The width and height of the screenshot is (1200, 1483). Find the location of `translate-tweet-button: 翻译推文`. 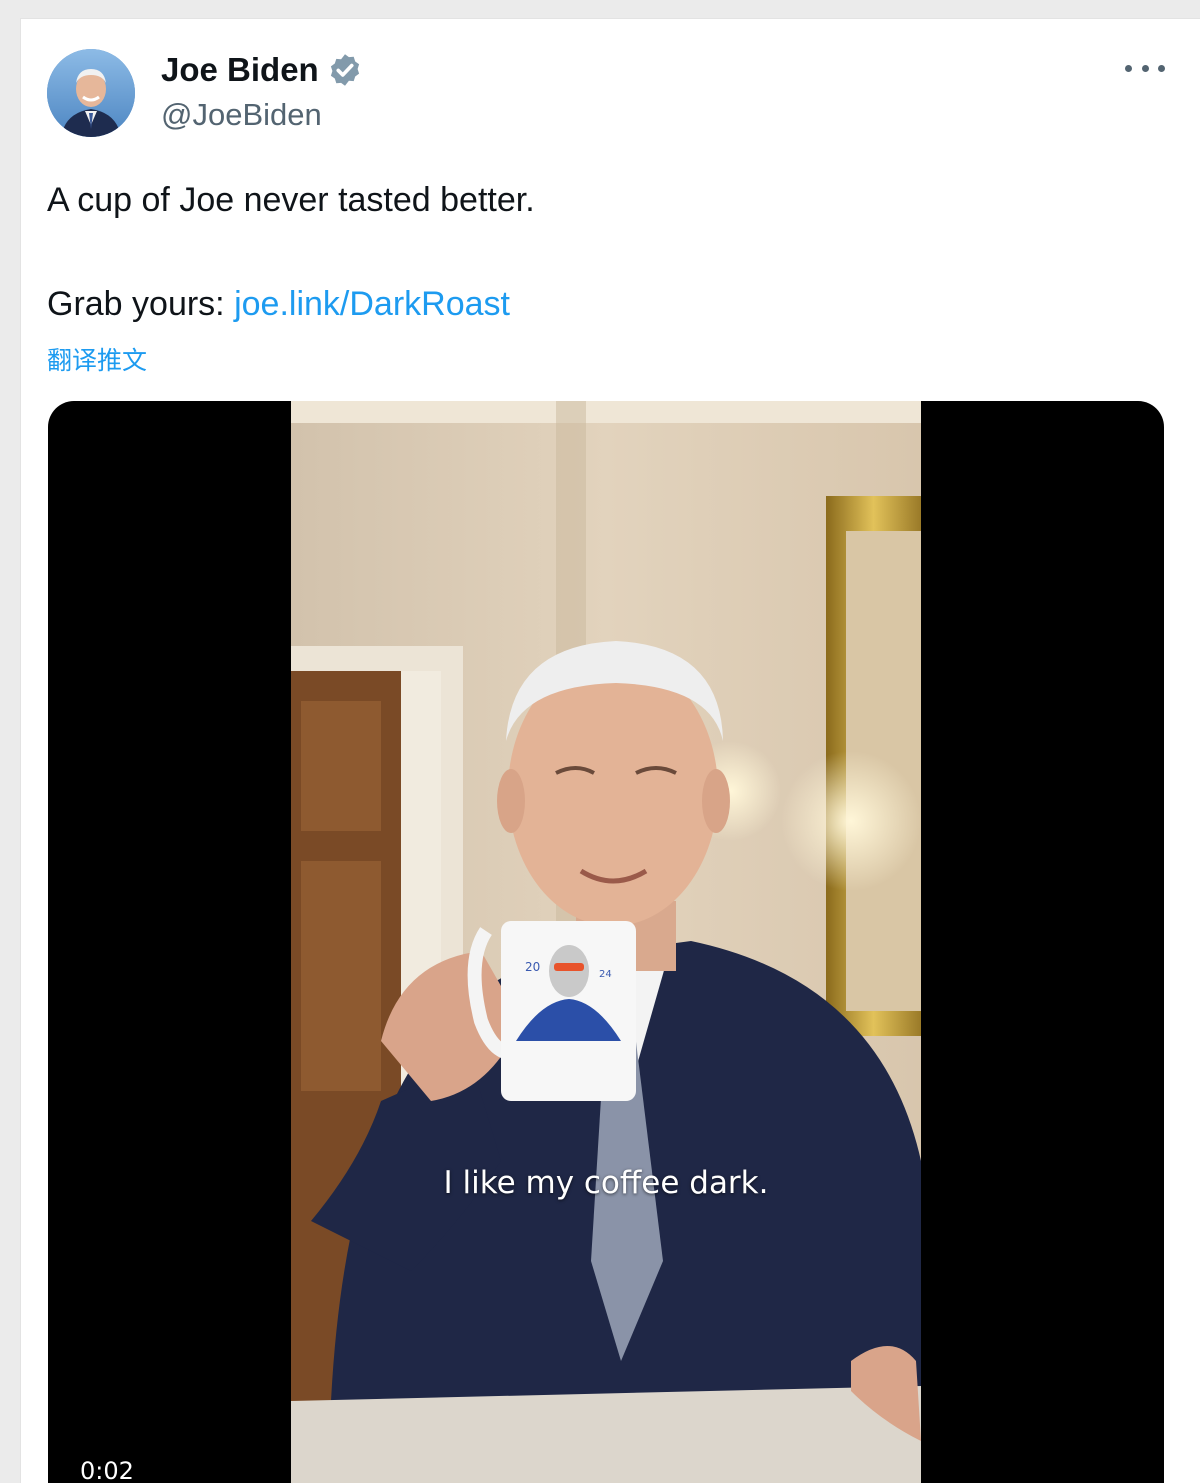

translate-tweet-button: 翻译推文 is located at coordinates (97, 359).